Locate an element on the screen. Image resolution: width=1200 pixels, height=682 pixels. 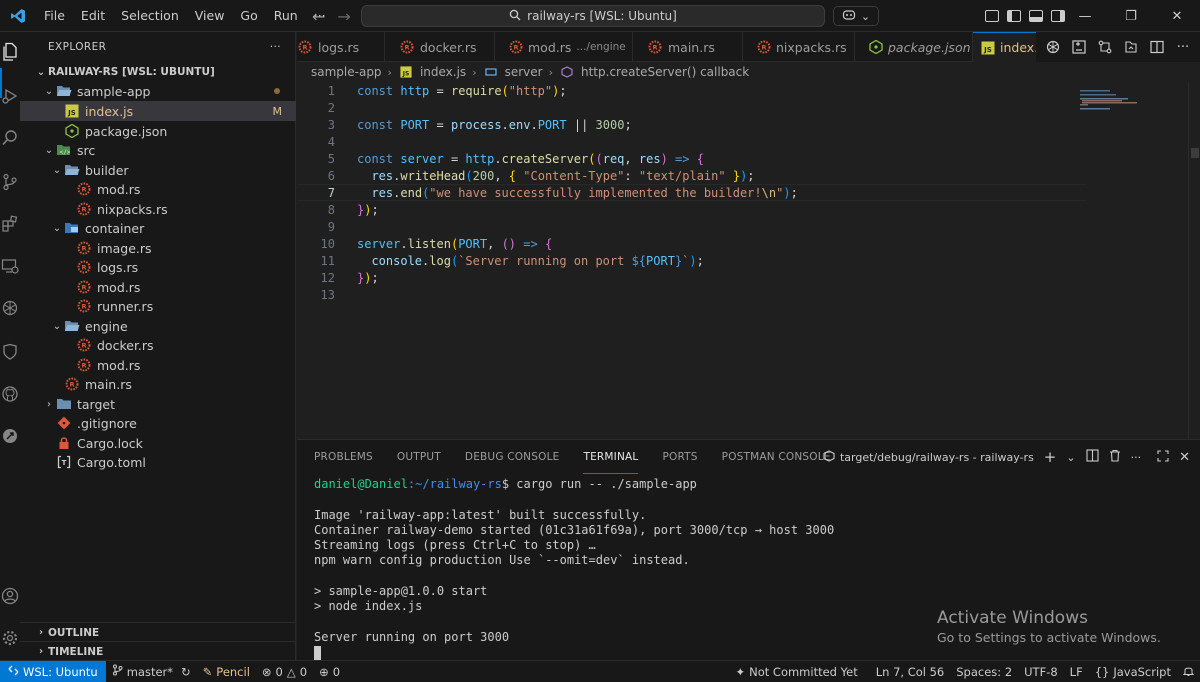
source-control-icon is located at coordinates (10, 182).